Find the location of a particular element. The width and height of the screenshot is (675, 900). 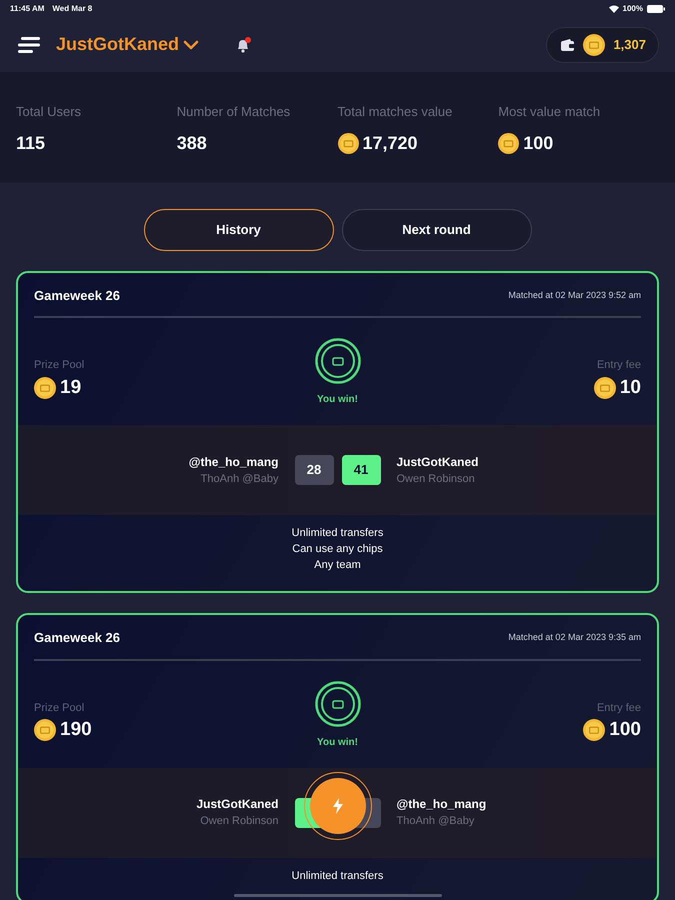

amount: 19 is located at coordinates (71, 388).